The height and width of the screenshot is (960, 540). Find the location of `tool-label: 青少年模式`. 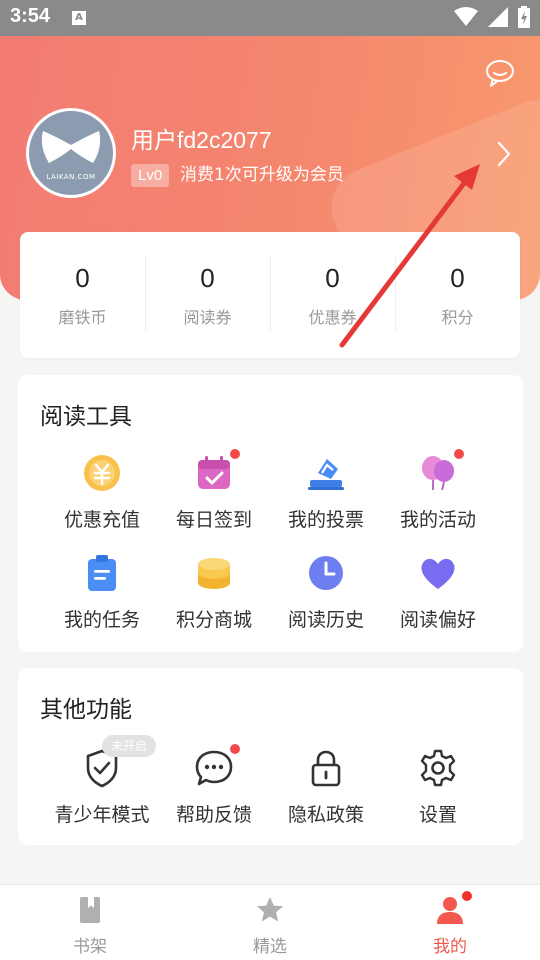

tool-label: 青少年模式 is located at coordinates (102, 815).